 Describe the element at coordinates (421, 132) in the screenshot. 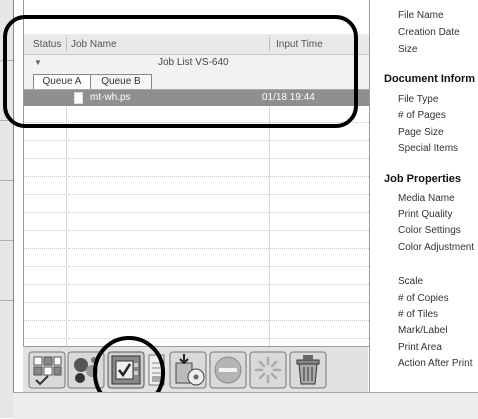

I see `prop-page-size: Page Size` at that location.